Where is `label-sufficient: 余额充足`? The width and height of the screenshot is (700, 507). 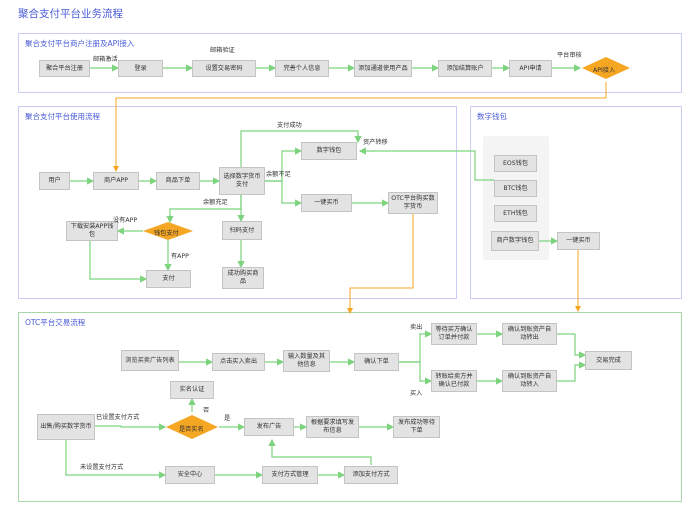
label-sufficient: 余额充足 is located at coordinates (215, 202).